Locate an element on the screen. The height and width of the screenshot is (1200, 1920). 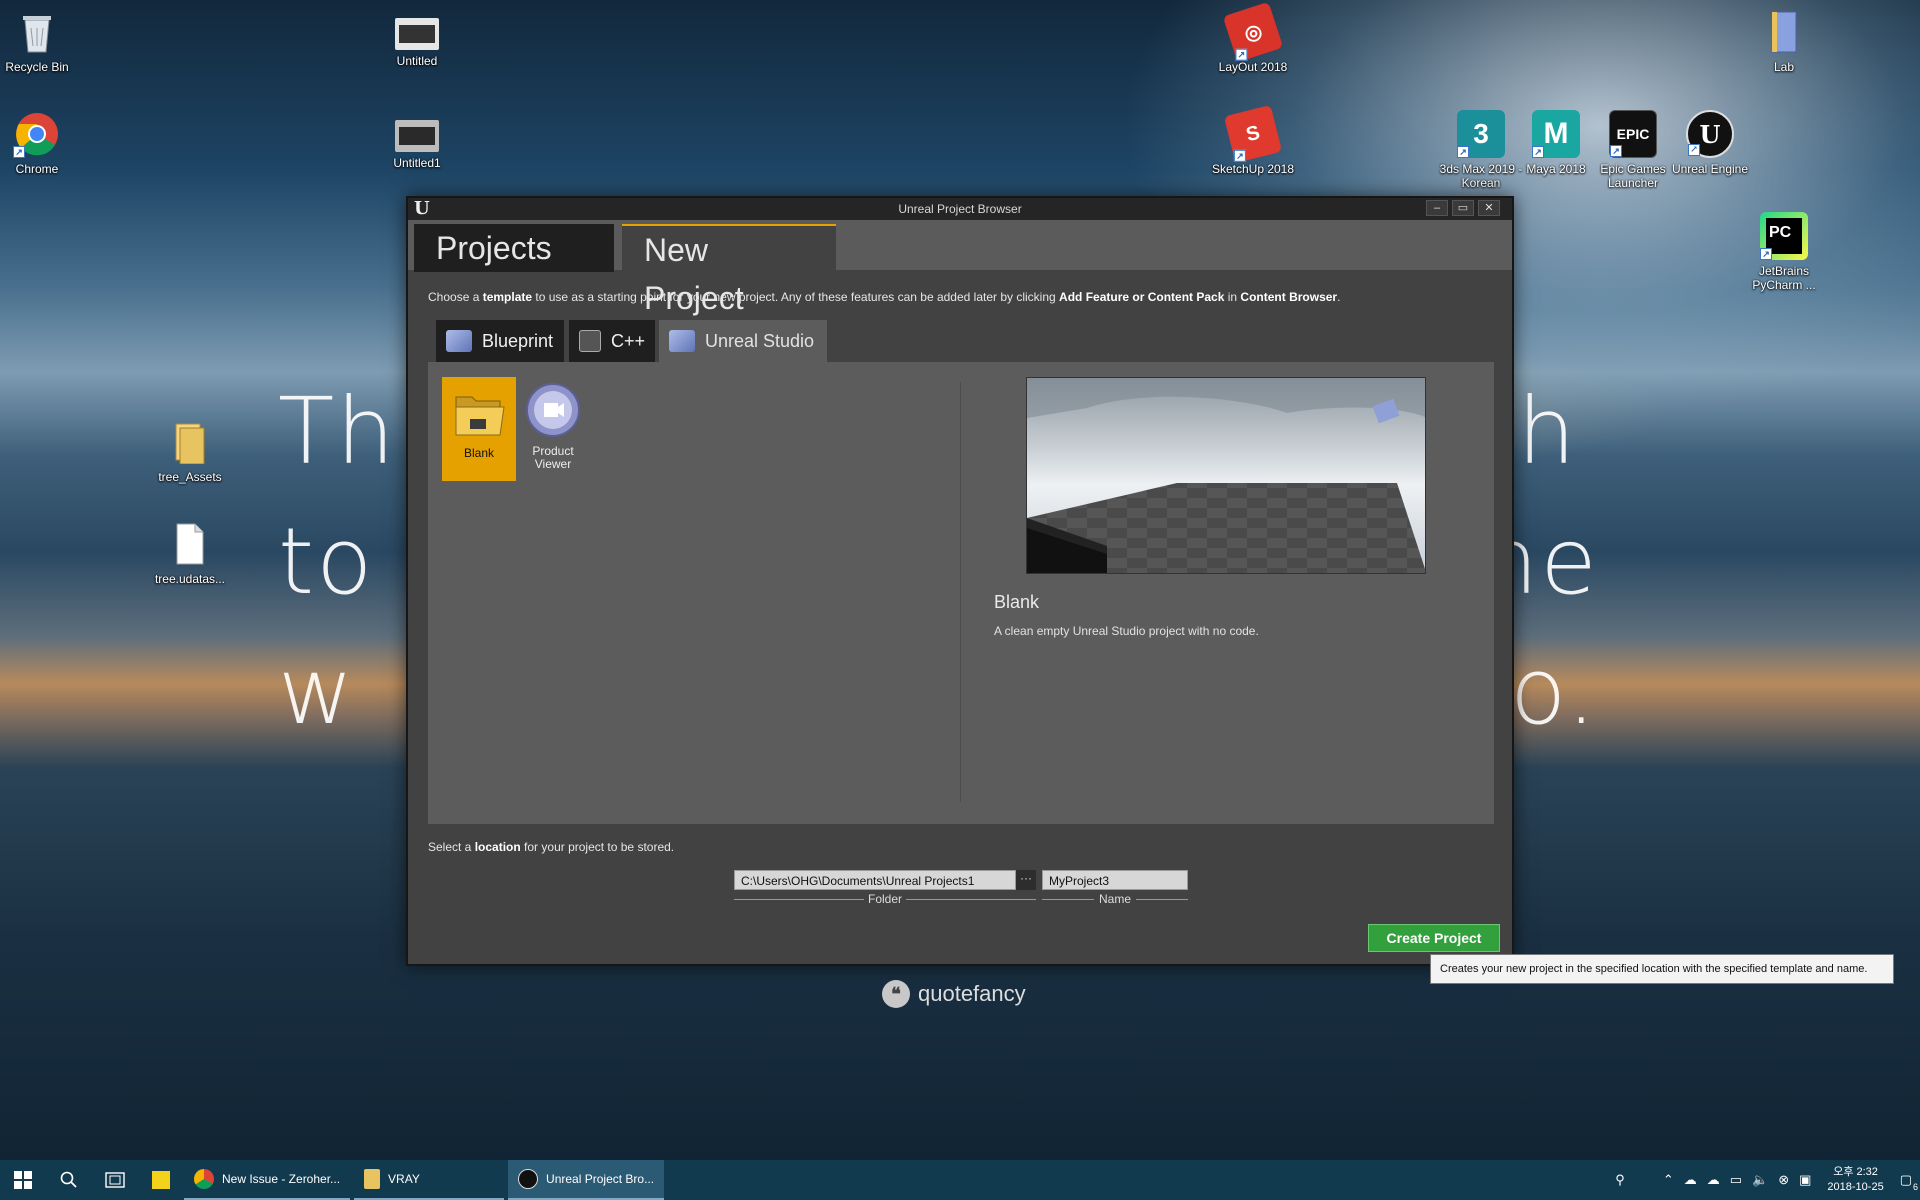
chevron-up-icon: ⌃ is located at coordinates (1668, 1180).